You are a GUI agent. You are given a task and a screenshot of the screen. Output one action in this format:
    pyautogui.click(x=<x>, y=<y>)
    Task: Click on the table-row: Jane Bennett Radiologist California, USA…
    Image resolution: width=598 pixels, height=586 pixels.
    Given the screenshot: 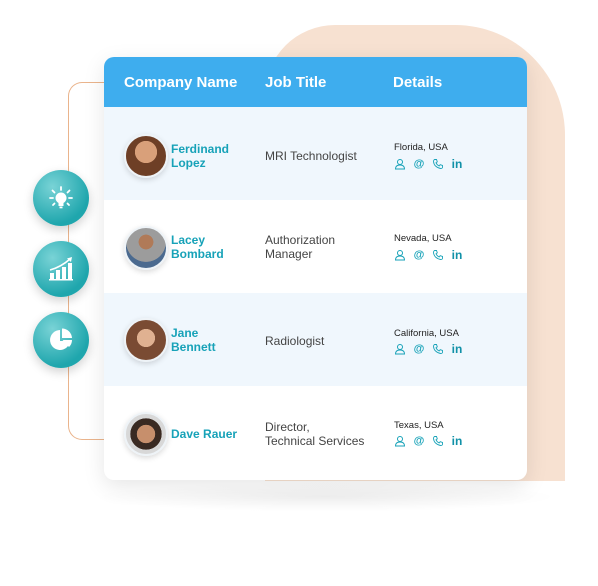 What is the action you would take?
    pyautogui.click(x=315, y=339)
    